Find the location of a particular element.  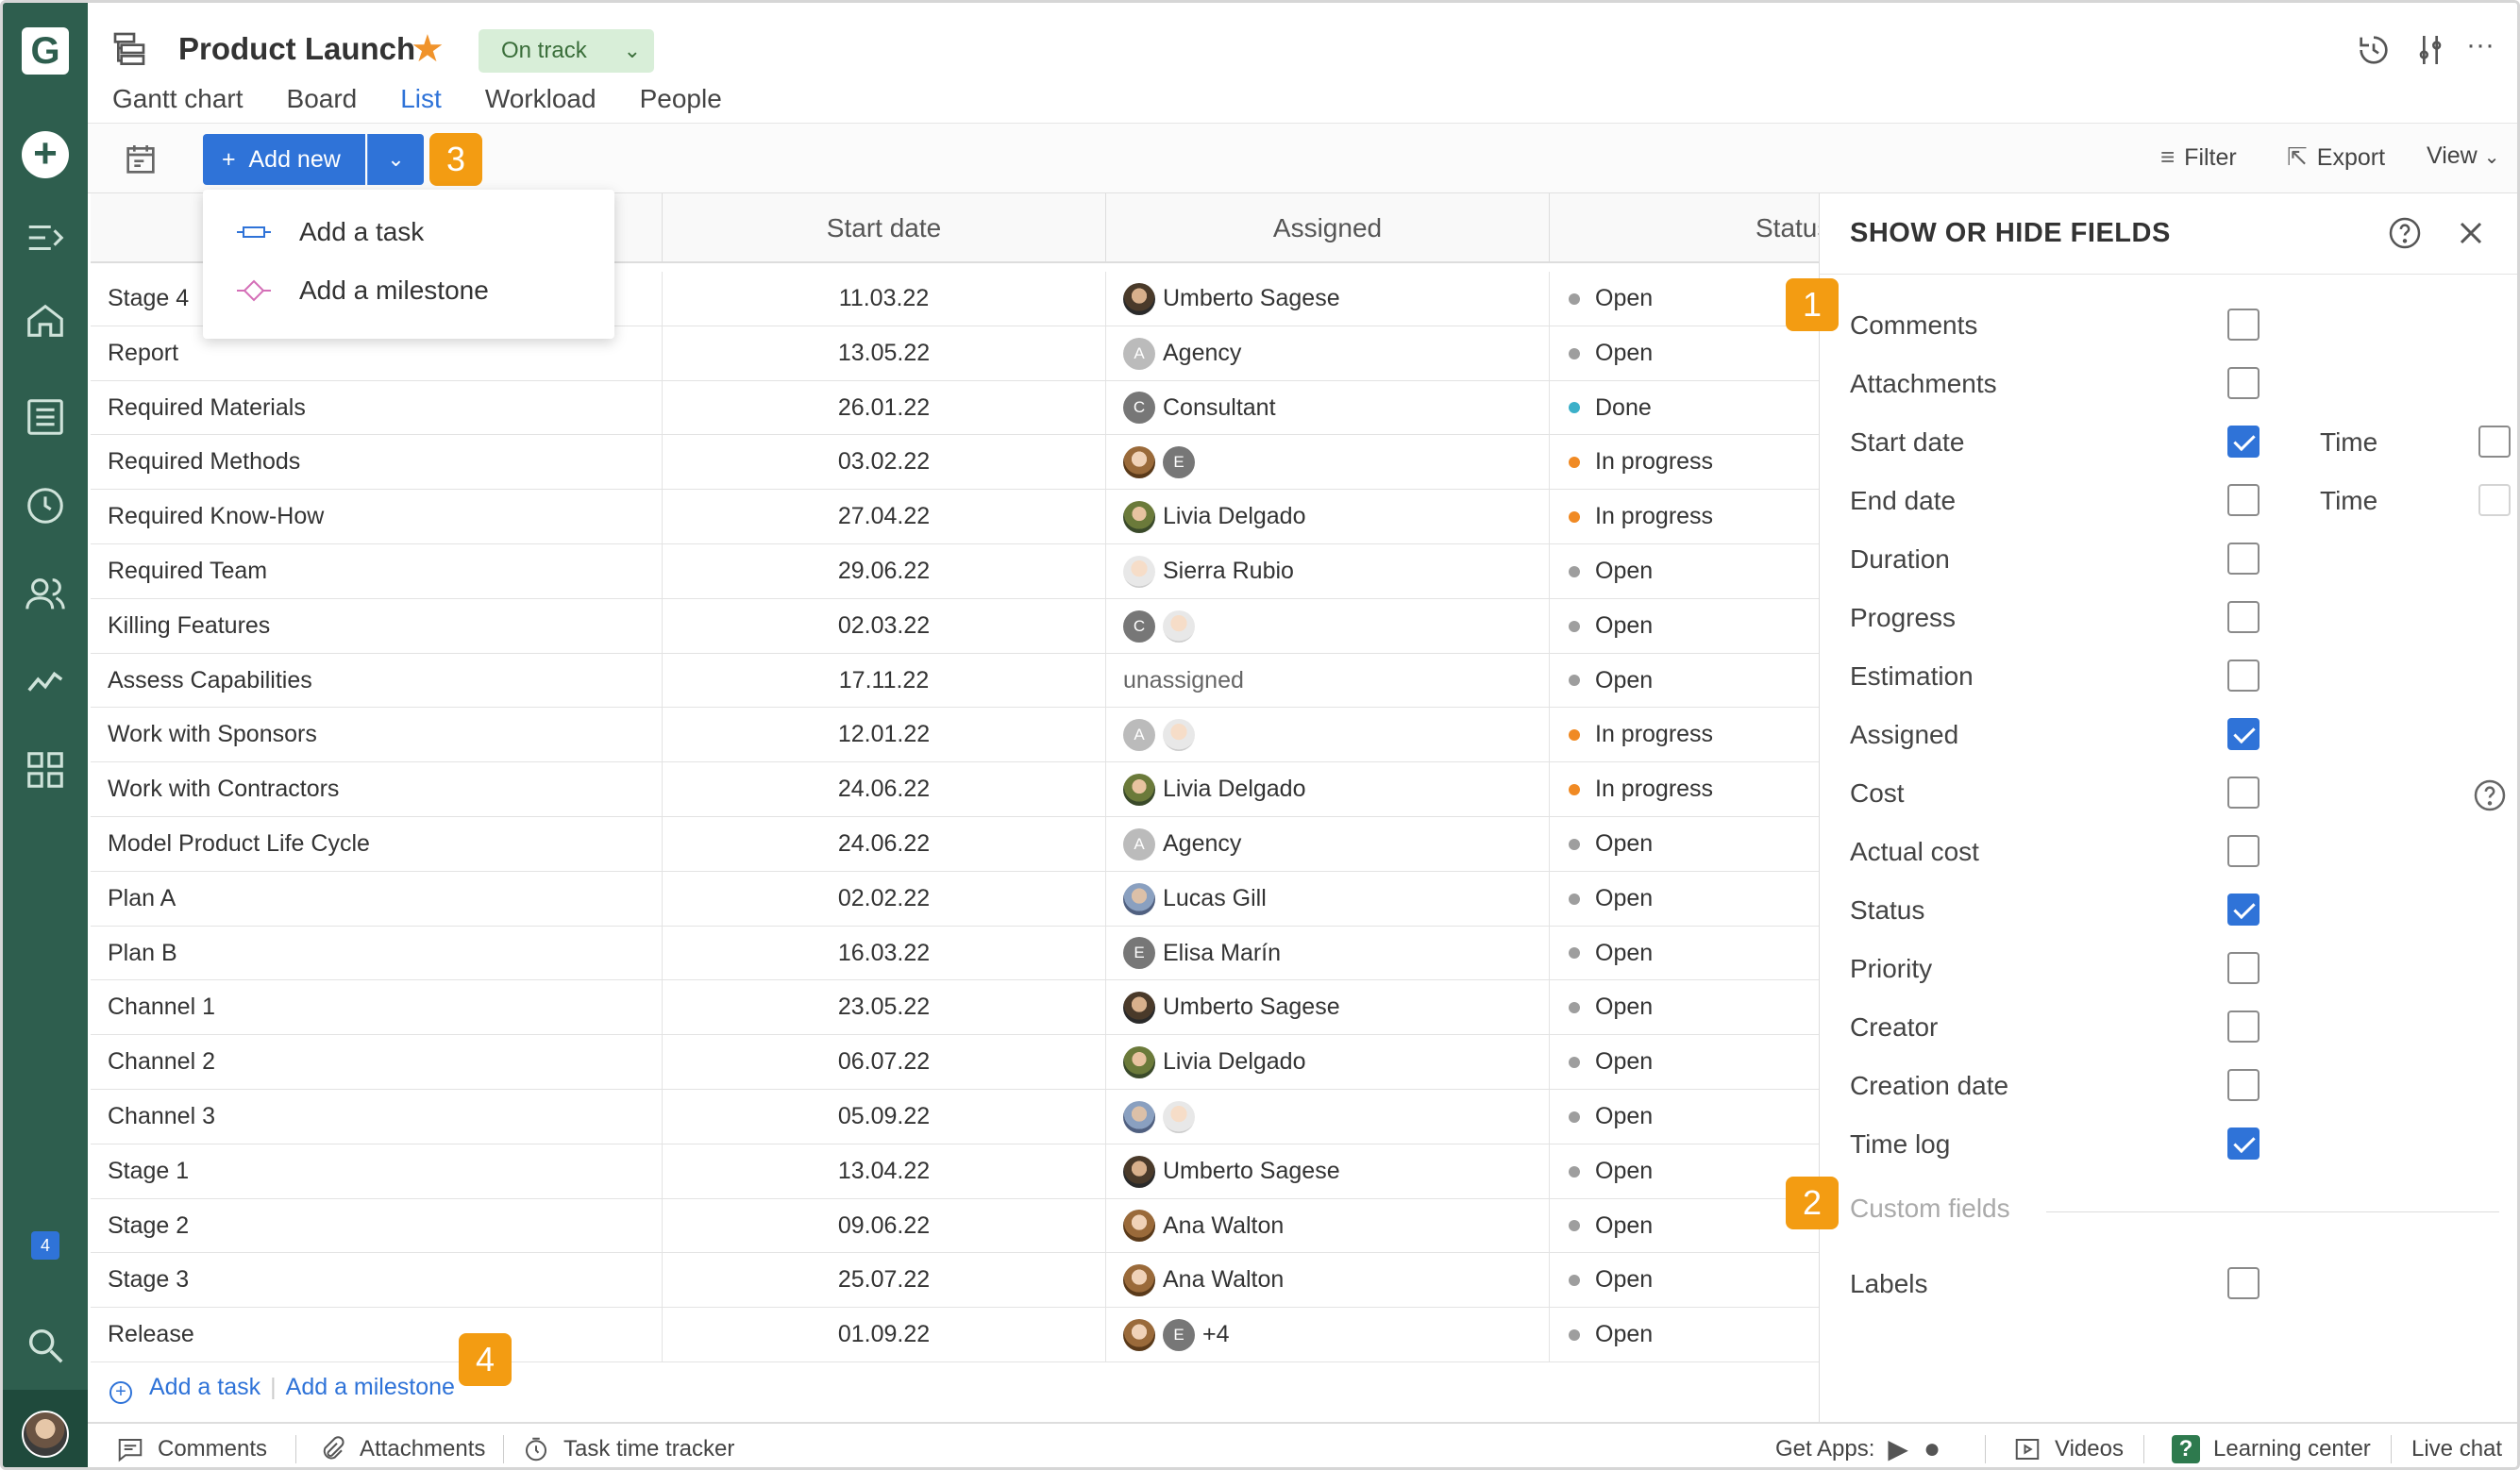

task-name: Required Know-How is located at coordinates (381, 517).